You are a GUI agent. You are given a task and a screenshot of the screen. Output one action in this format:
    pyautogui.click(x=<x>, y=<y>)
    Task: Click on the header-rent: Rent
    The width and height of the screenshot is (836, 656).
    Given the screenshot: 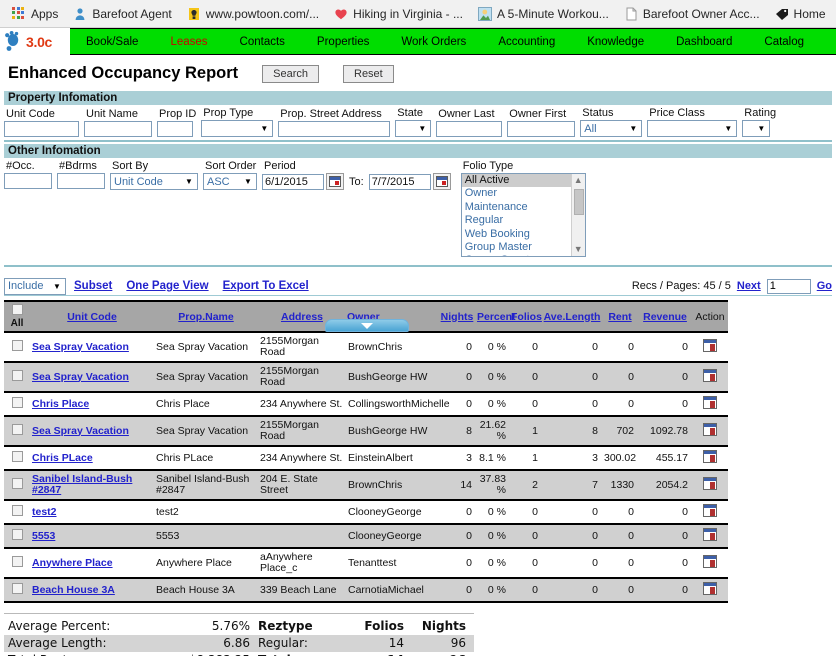 What is the action you would take?
    pyautogui.click(x=620, y=316)
    